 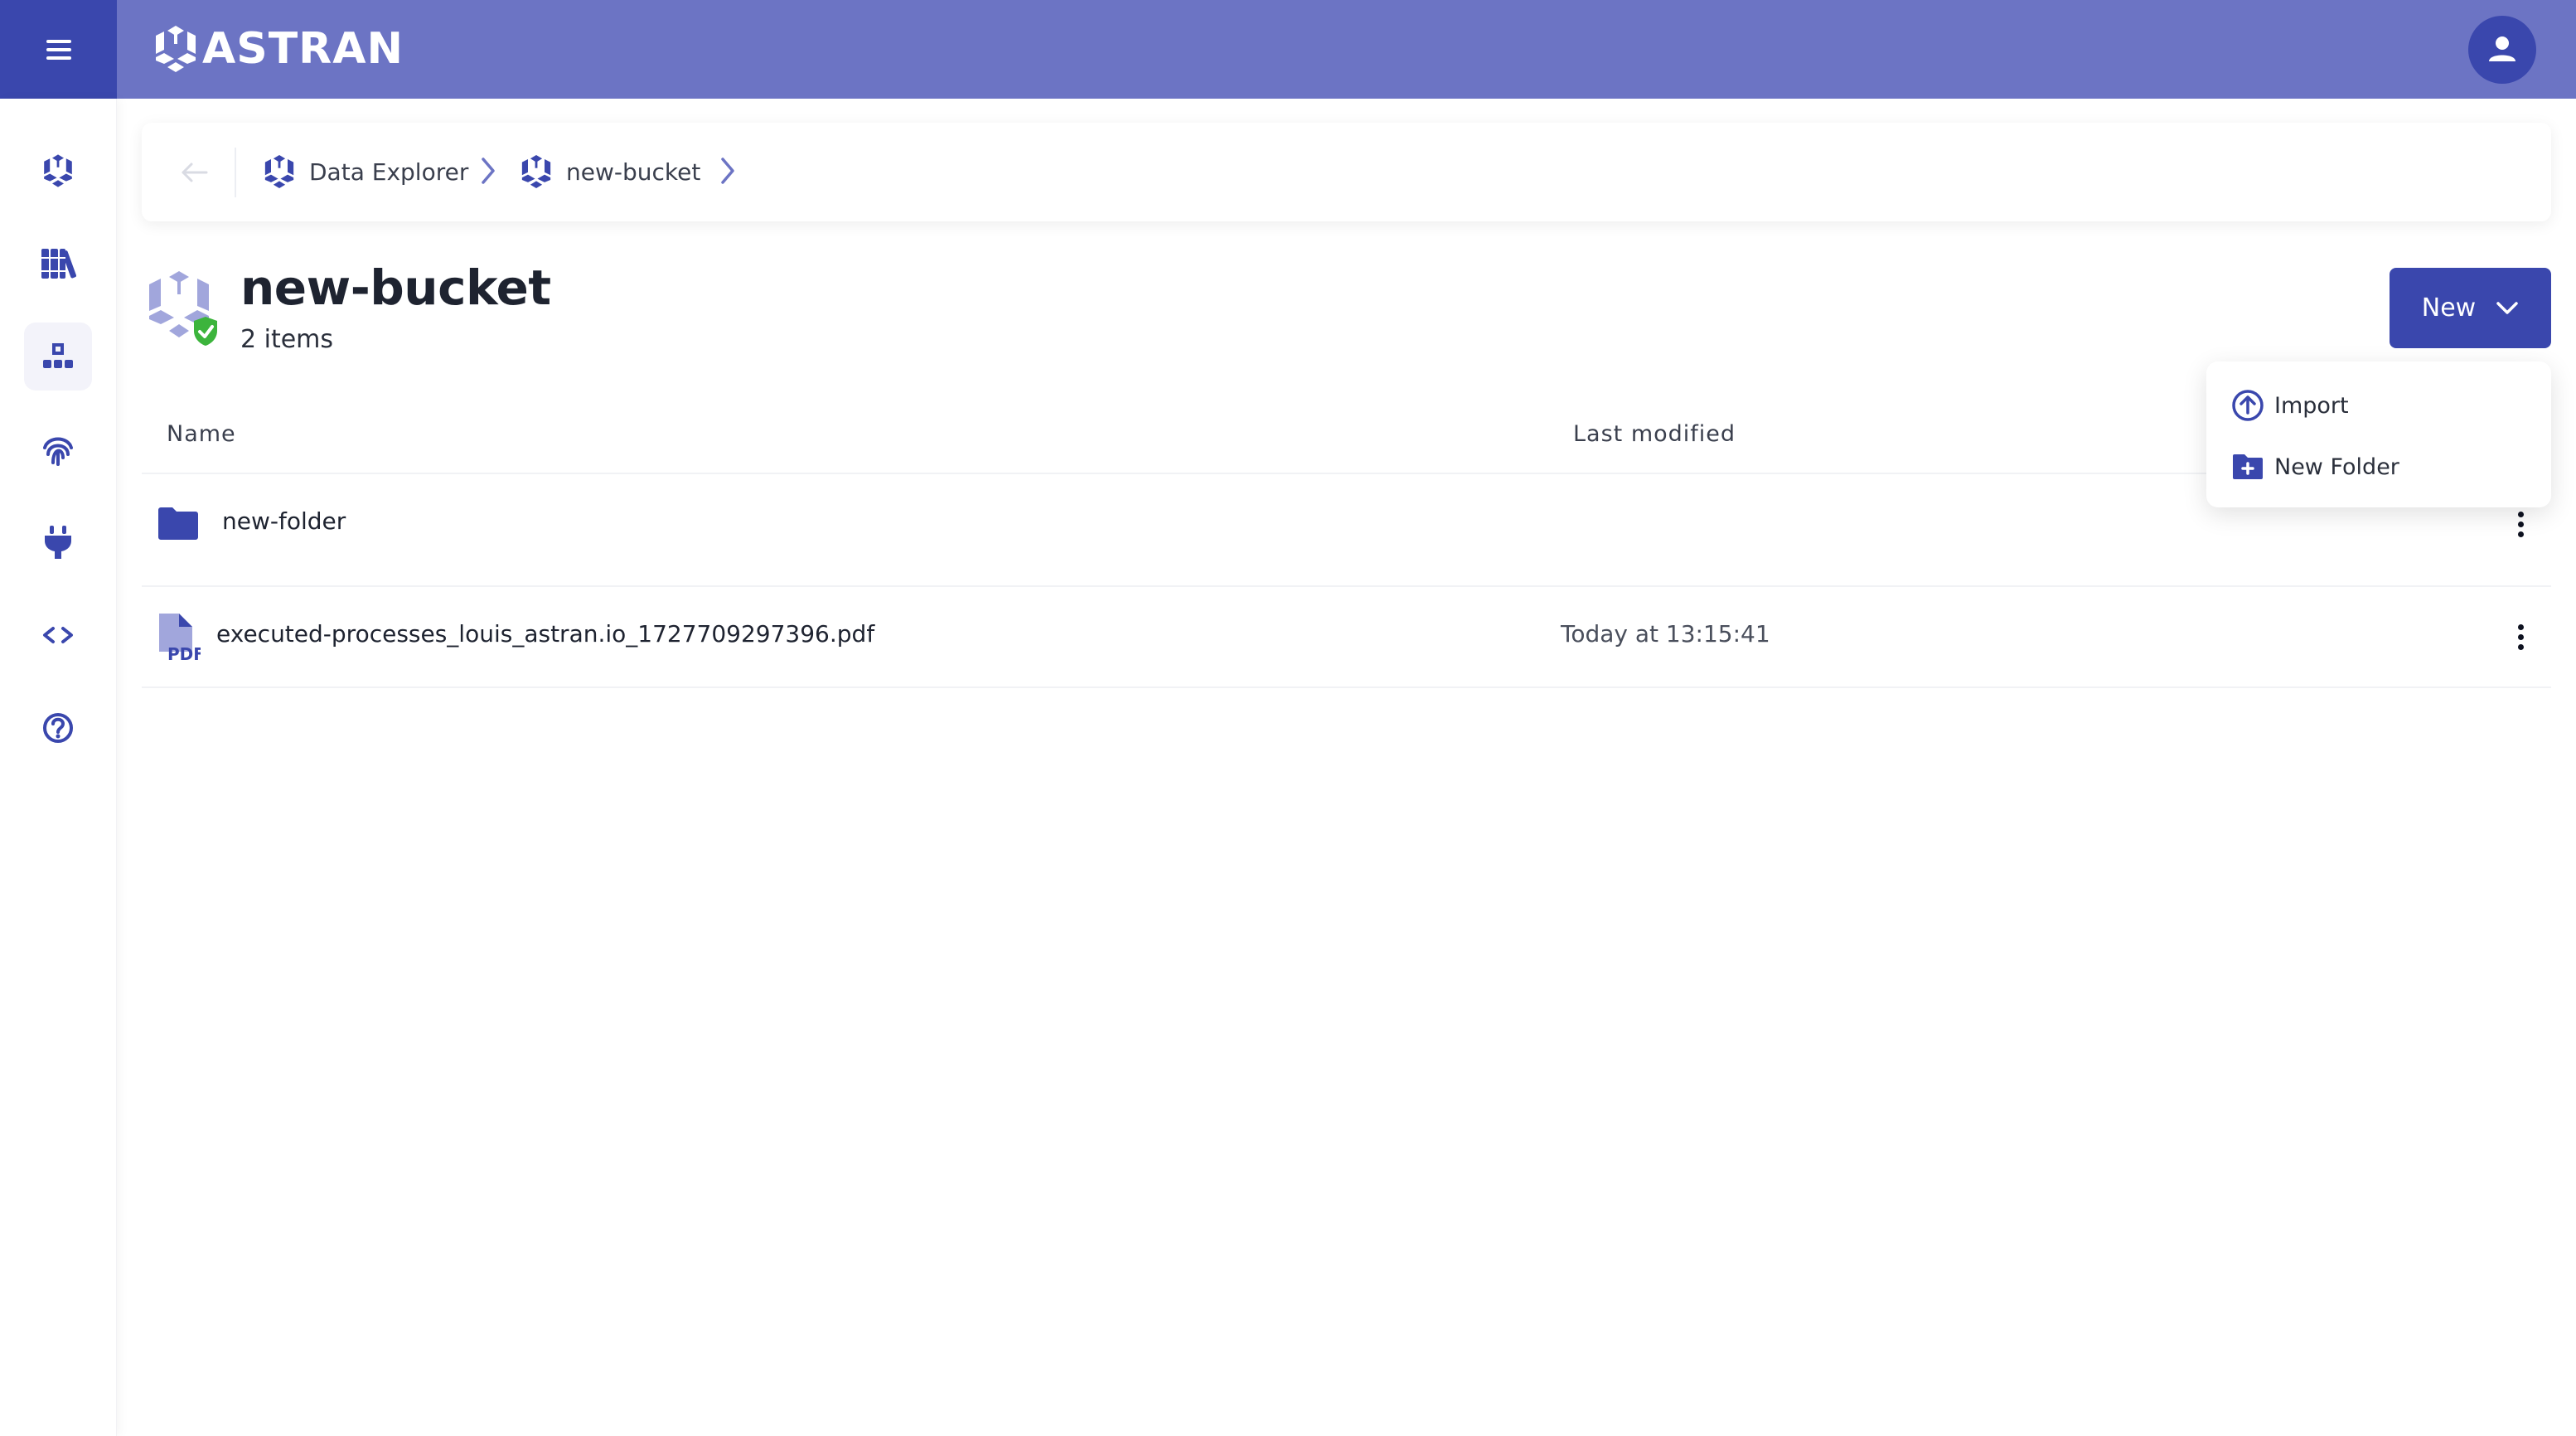 I want to click on fingerprint-icon, so click(x=58, y=451).